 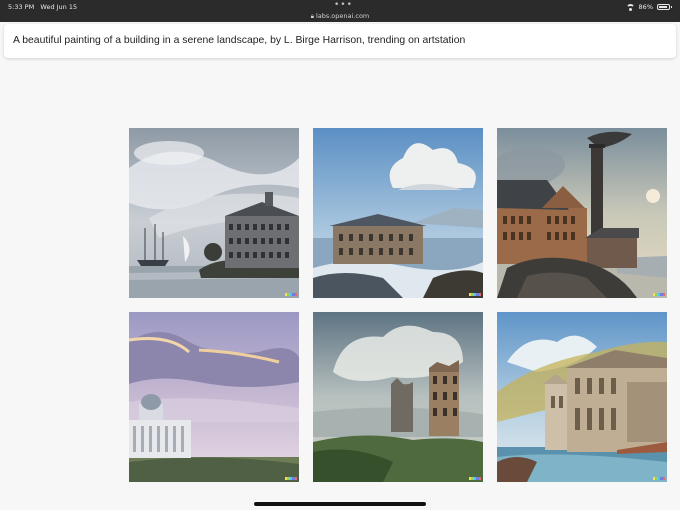 I want to click on address-bar: 🔒︎ labs.openai.com, so click(x=340, y=16).